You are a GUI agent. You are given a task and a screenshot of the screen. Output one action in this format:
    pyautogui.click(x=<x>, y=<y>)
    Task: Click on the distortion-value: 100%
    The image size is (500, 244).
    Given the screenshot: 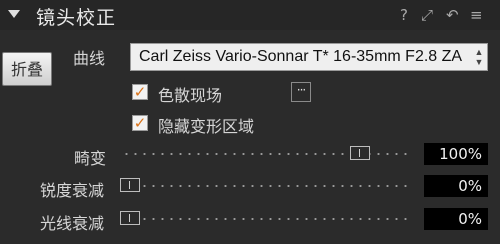 What is the action you would take?
    pyautogui.click(x=456, y=154)
    